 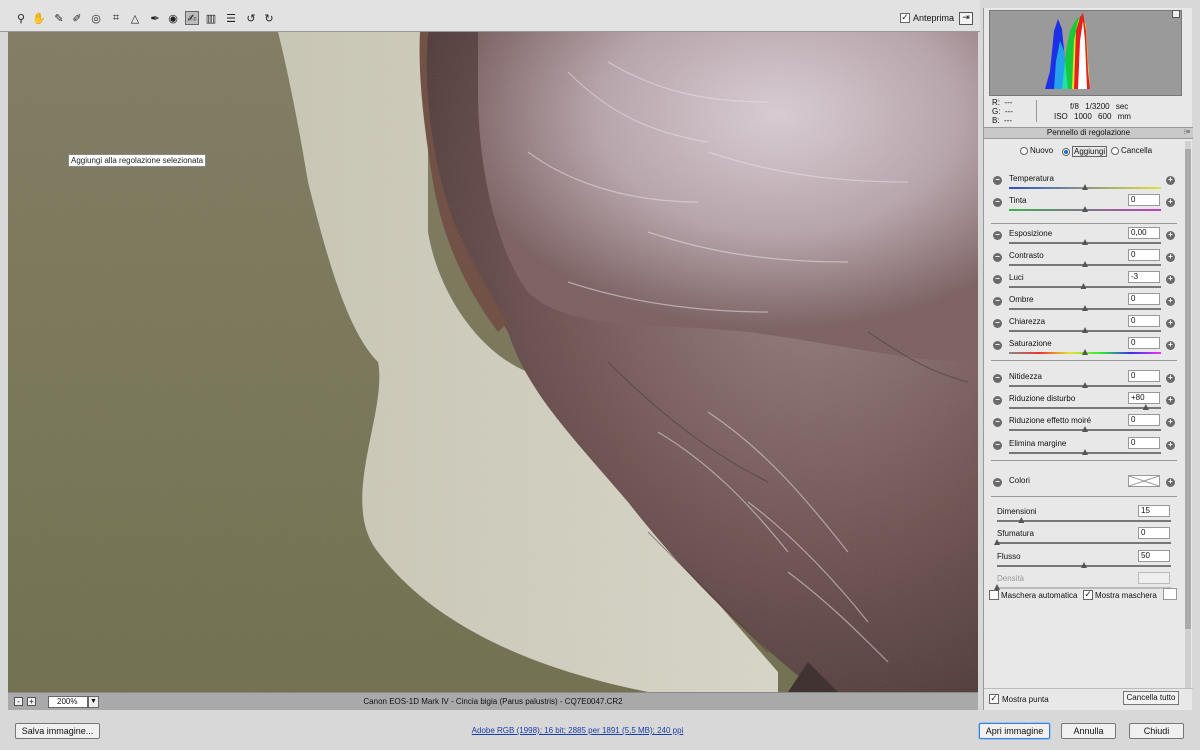 What do you see at coordinates (251, 18) in the screenshot?
I see `rotate-left-tool: ↺` at bounding box center [251, 18].